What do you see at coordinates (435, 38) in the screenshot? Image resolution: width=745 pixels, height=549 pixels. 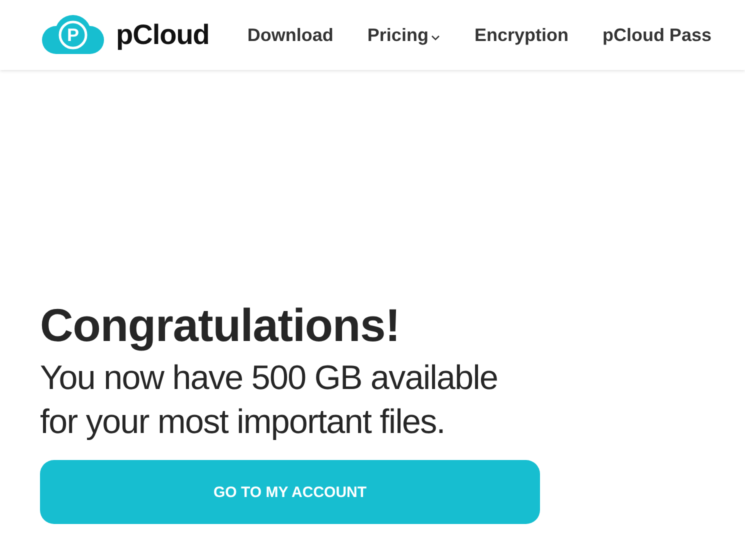 I see `chevron-down-icon` at bounding box center [435, 38].